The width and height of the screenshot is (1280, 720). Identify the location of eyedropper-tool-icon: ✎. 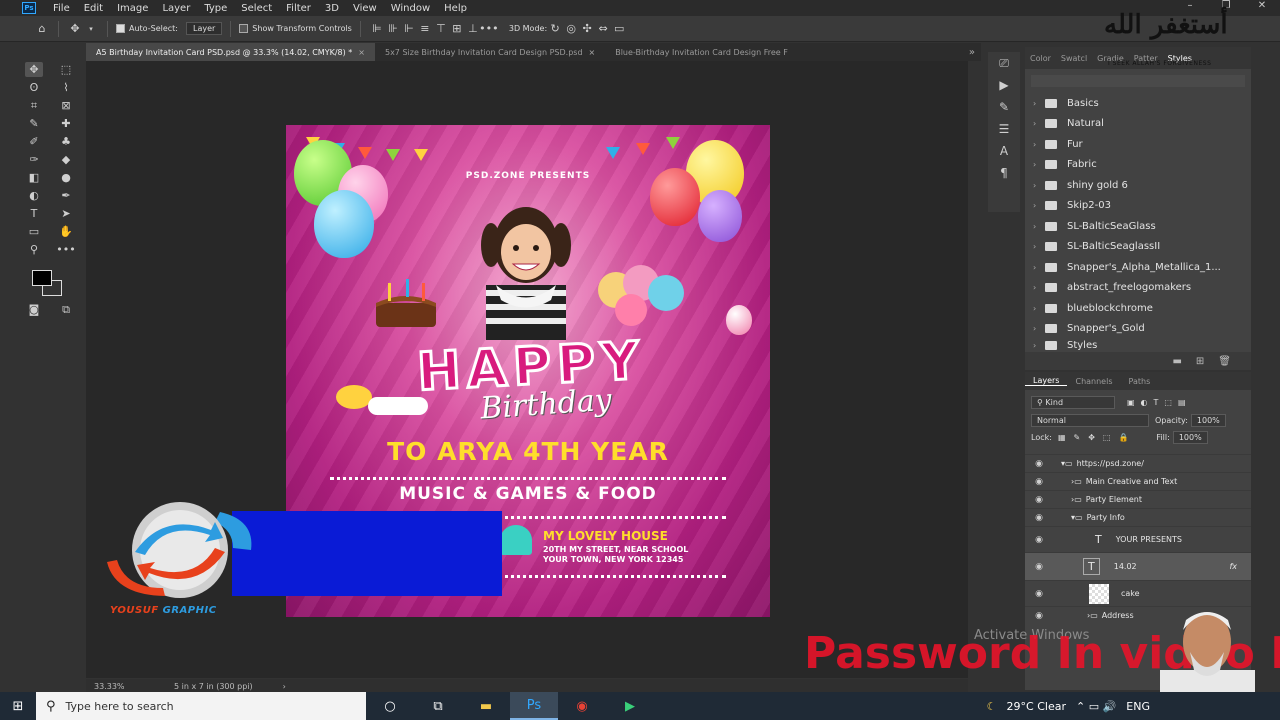
(34, 123).